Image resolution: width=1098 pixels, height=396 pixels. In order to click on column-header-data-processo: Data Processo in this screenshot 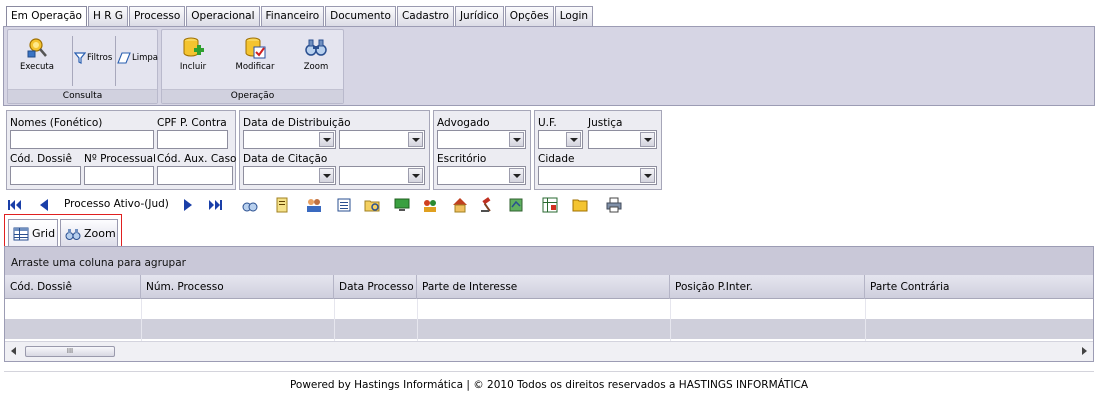, I will do `click(375, 287)`.